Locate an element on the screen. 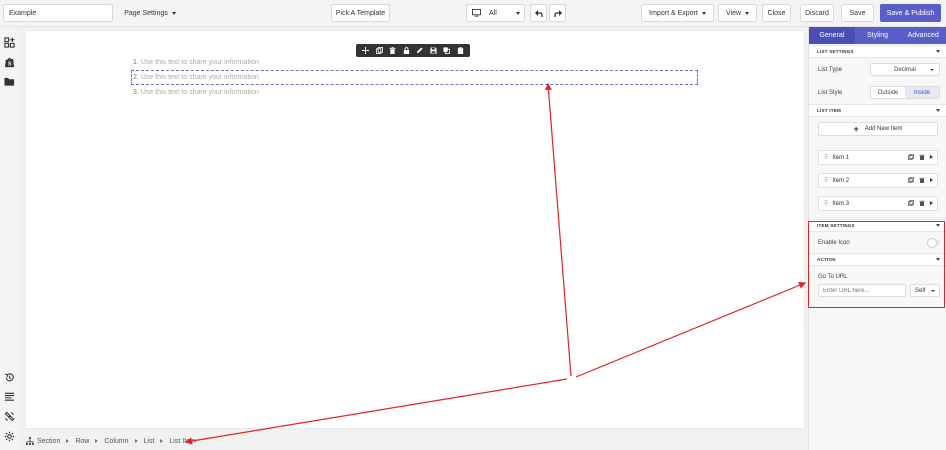  list-style-label: List Style is located at coordinates (830, 92).